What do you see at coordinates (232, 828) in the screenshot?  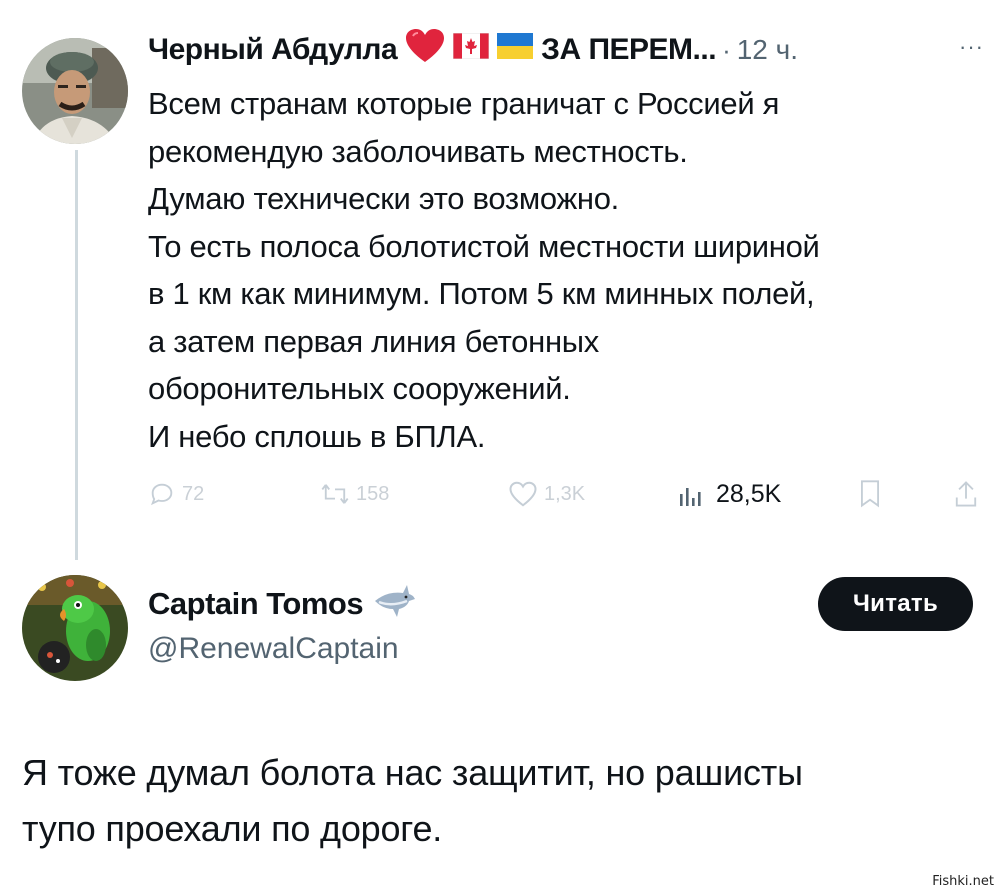 I see `tweet2-line: тупо проехали по дороге.` at bounding box center [232, 828].